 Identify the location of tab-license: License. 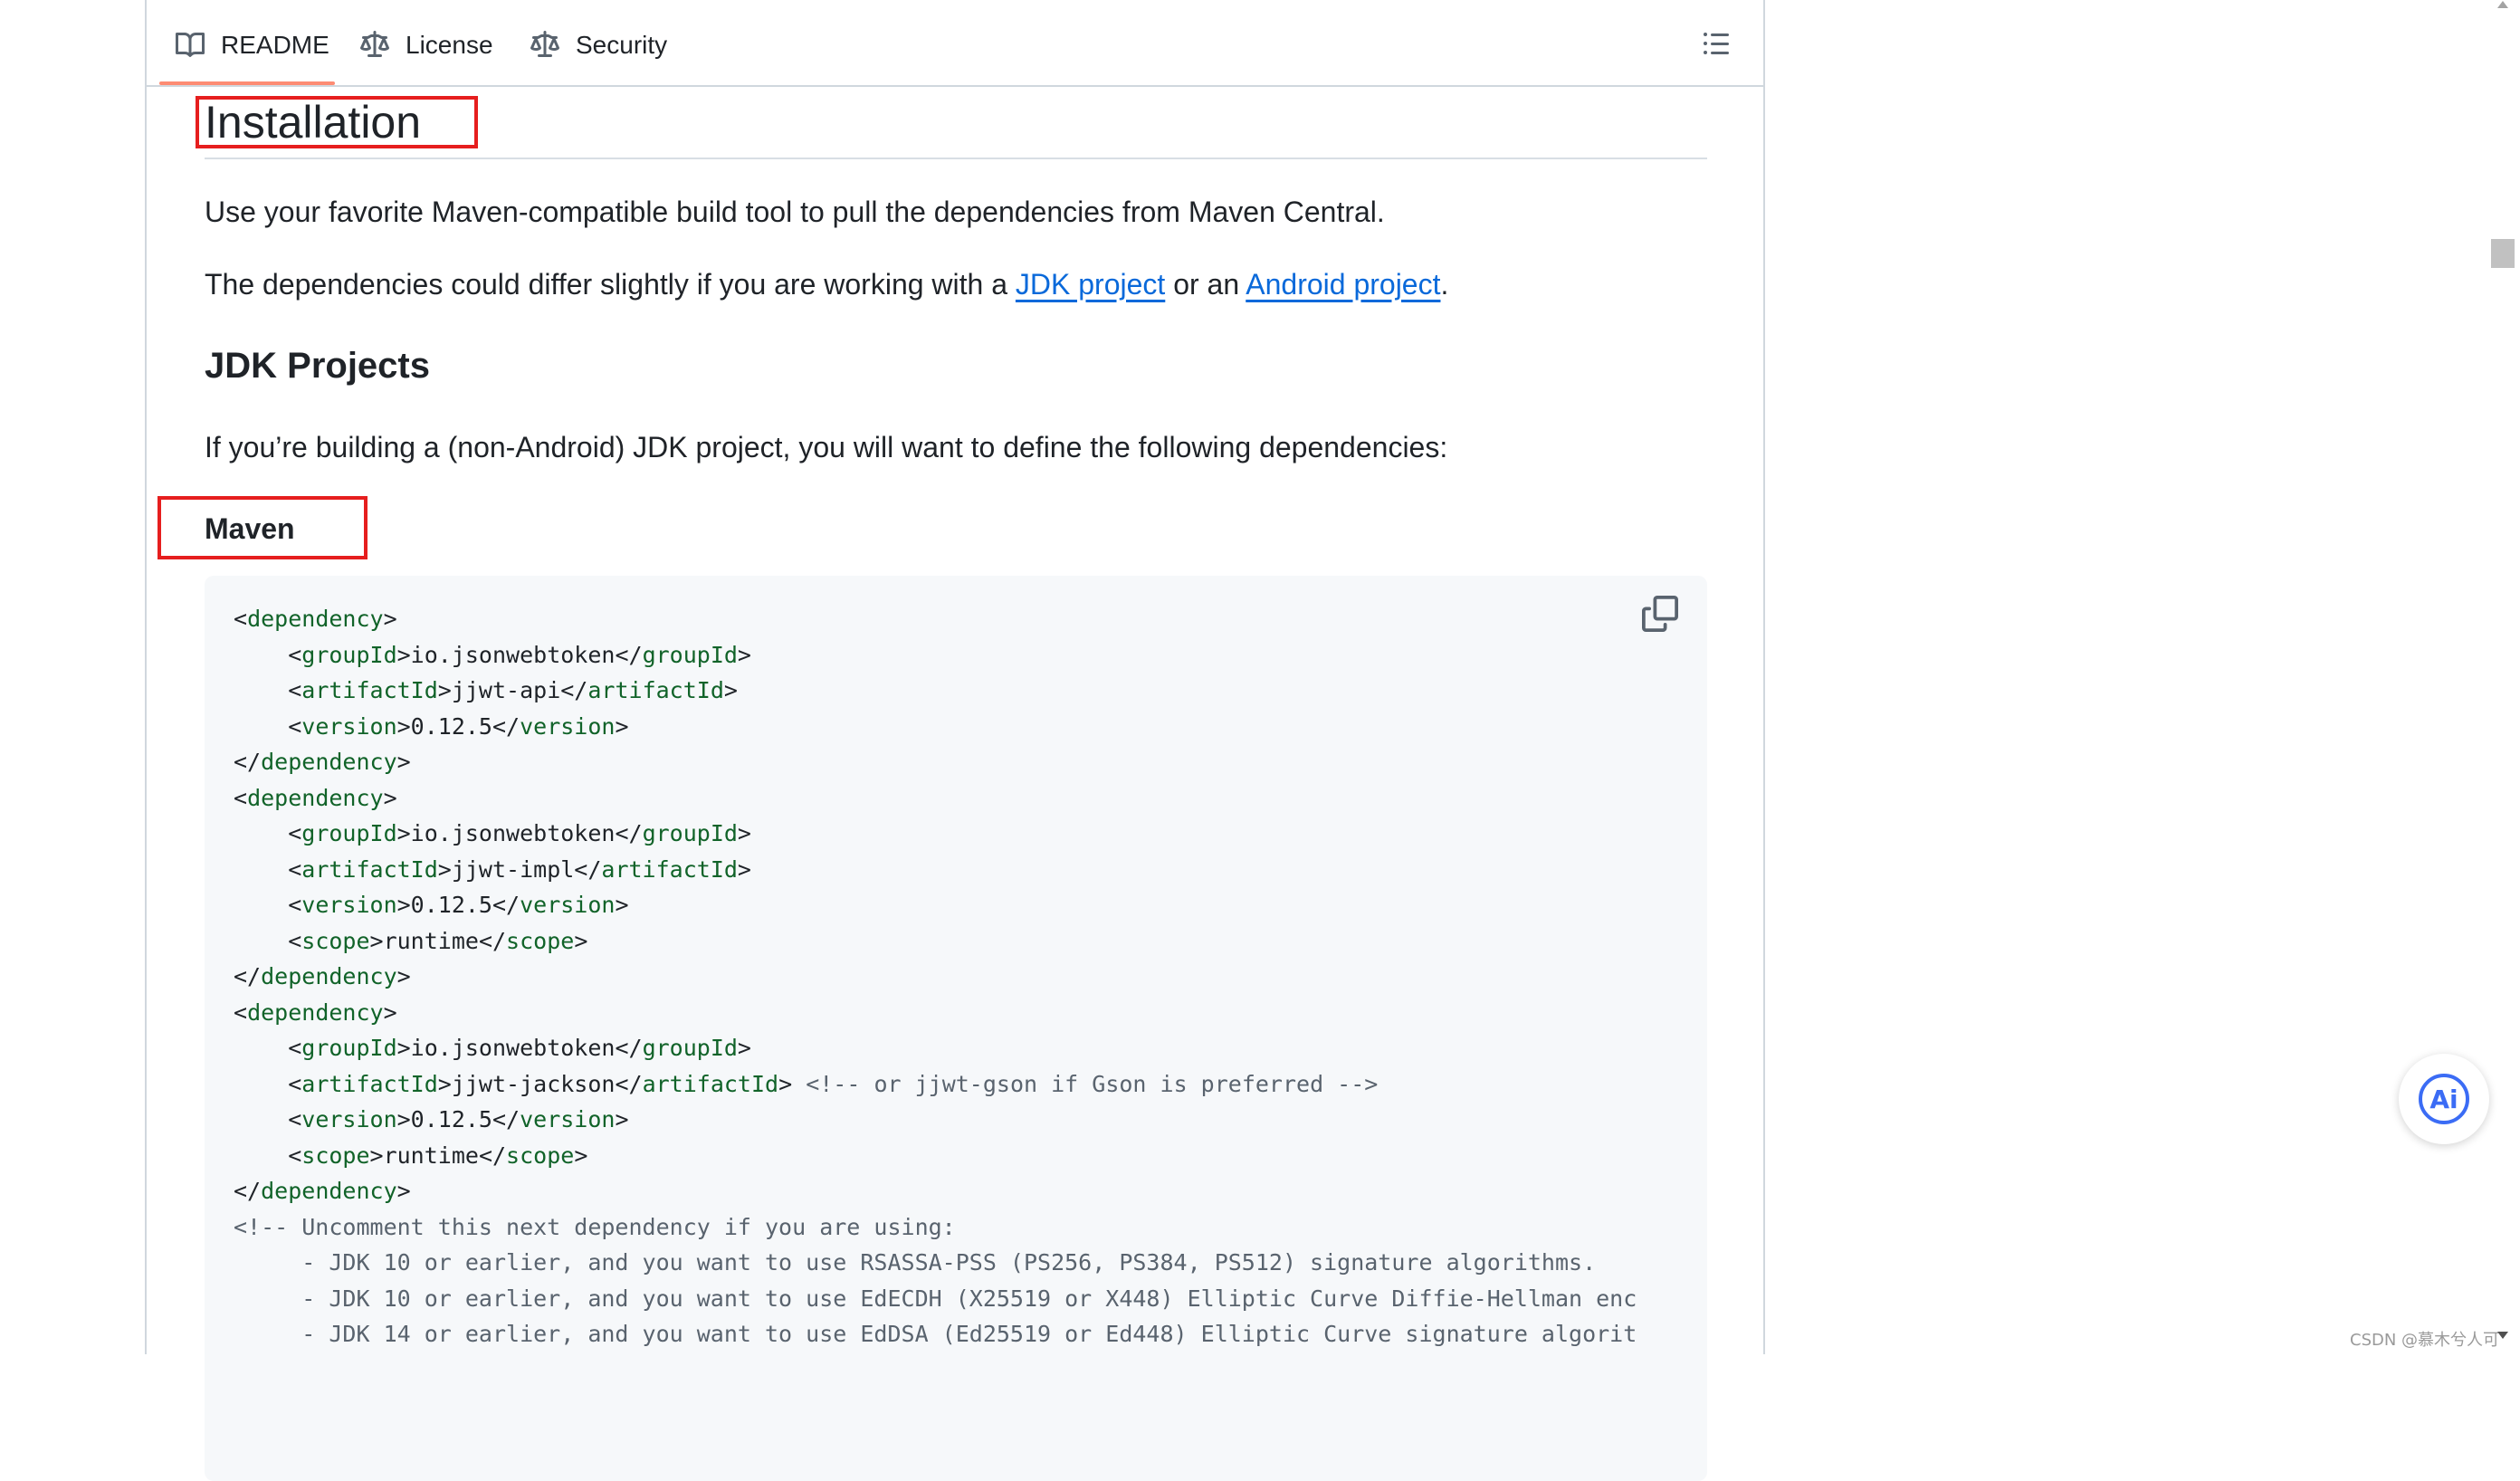
(426, 45).